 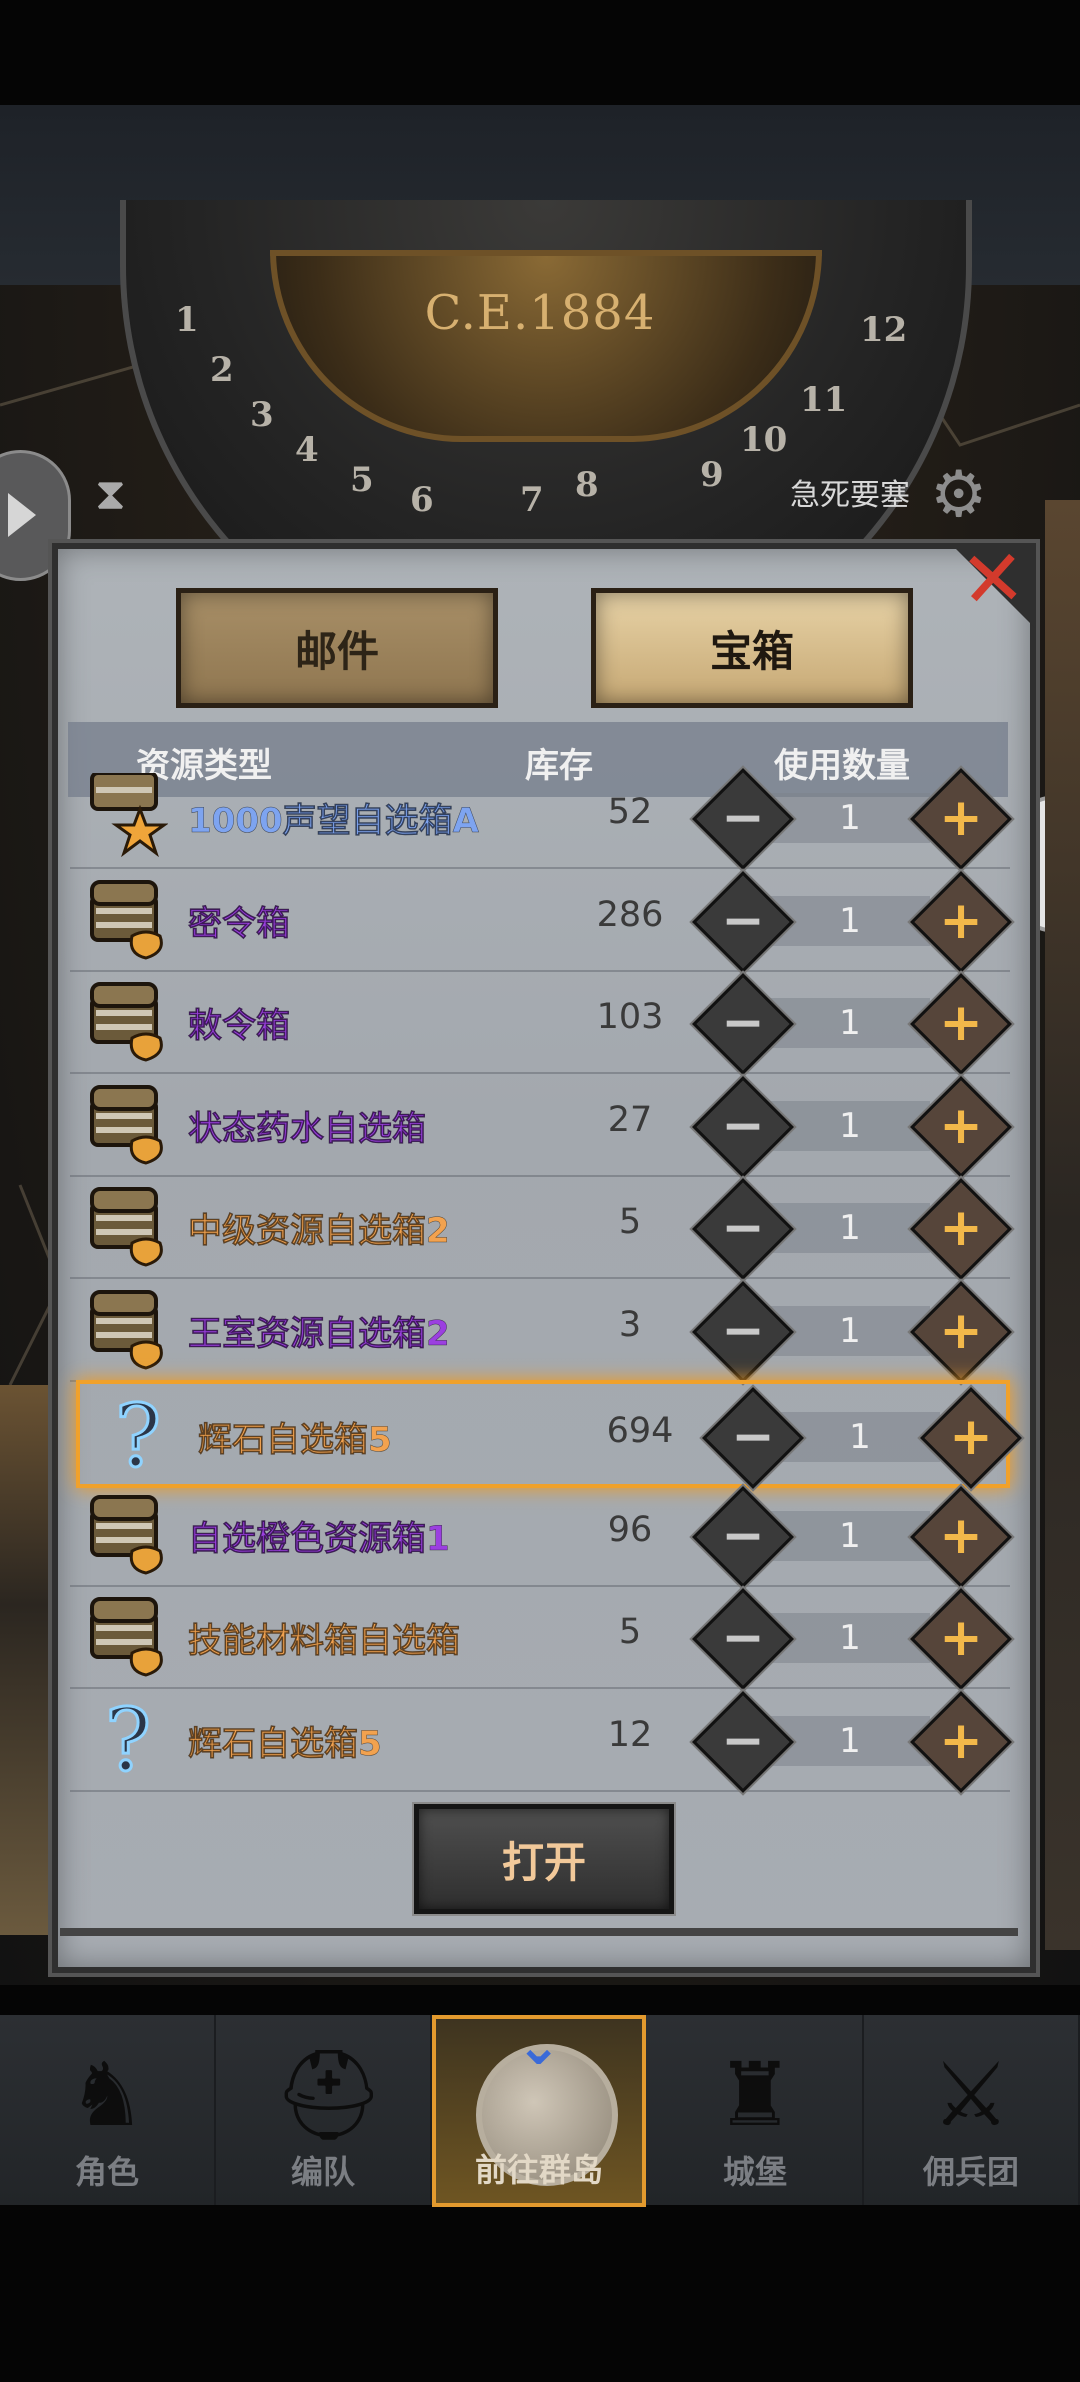 I want to click on close-icon: ✕, so click(x=993, y=579).